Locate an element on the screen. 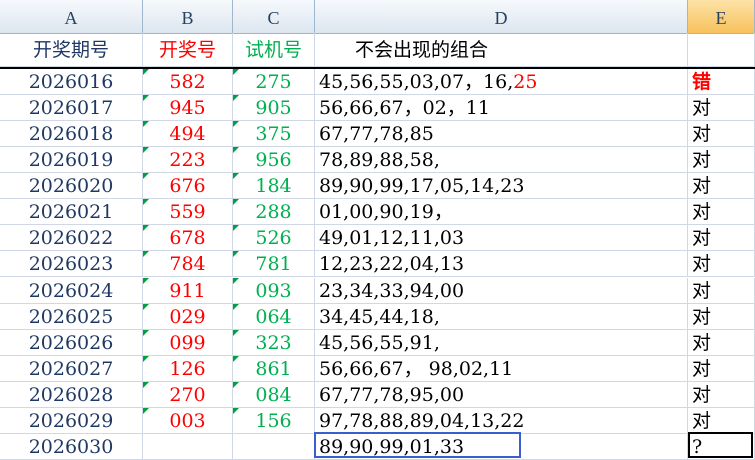 This screenshot has height=460, width=755. draw-cell: 029 is located at coordinates (188, 316).